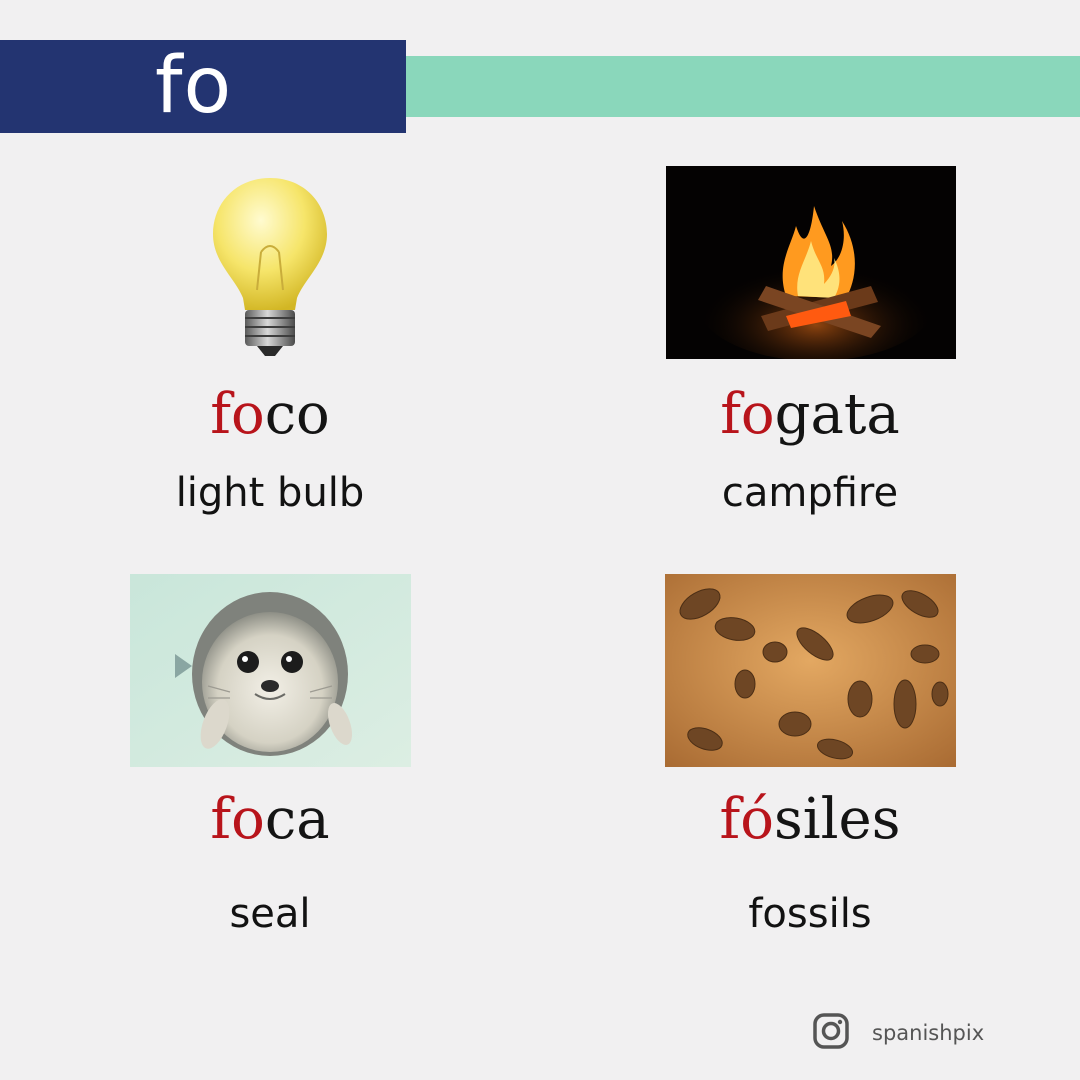 This screenshot has height=1080, width=1080. Describe the element at coordinates (297, 819) in the screenshot. I see `word-rest: ca` at that location.